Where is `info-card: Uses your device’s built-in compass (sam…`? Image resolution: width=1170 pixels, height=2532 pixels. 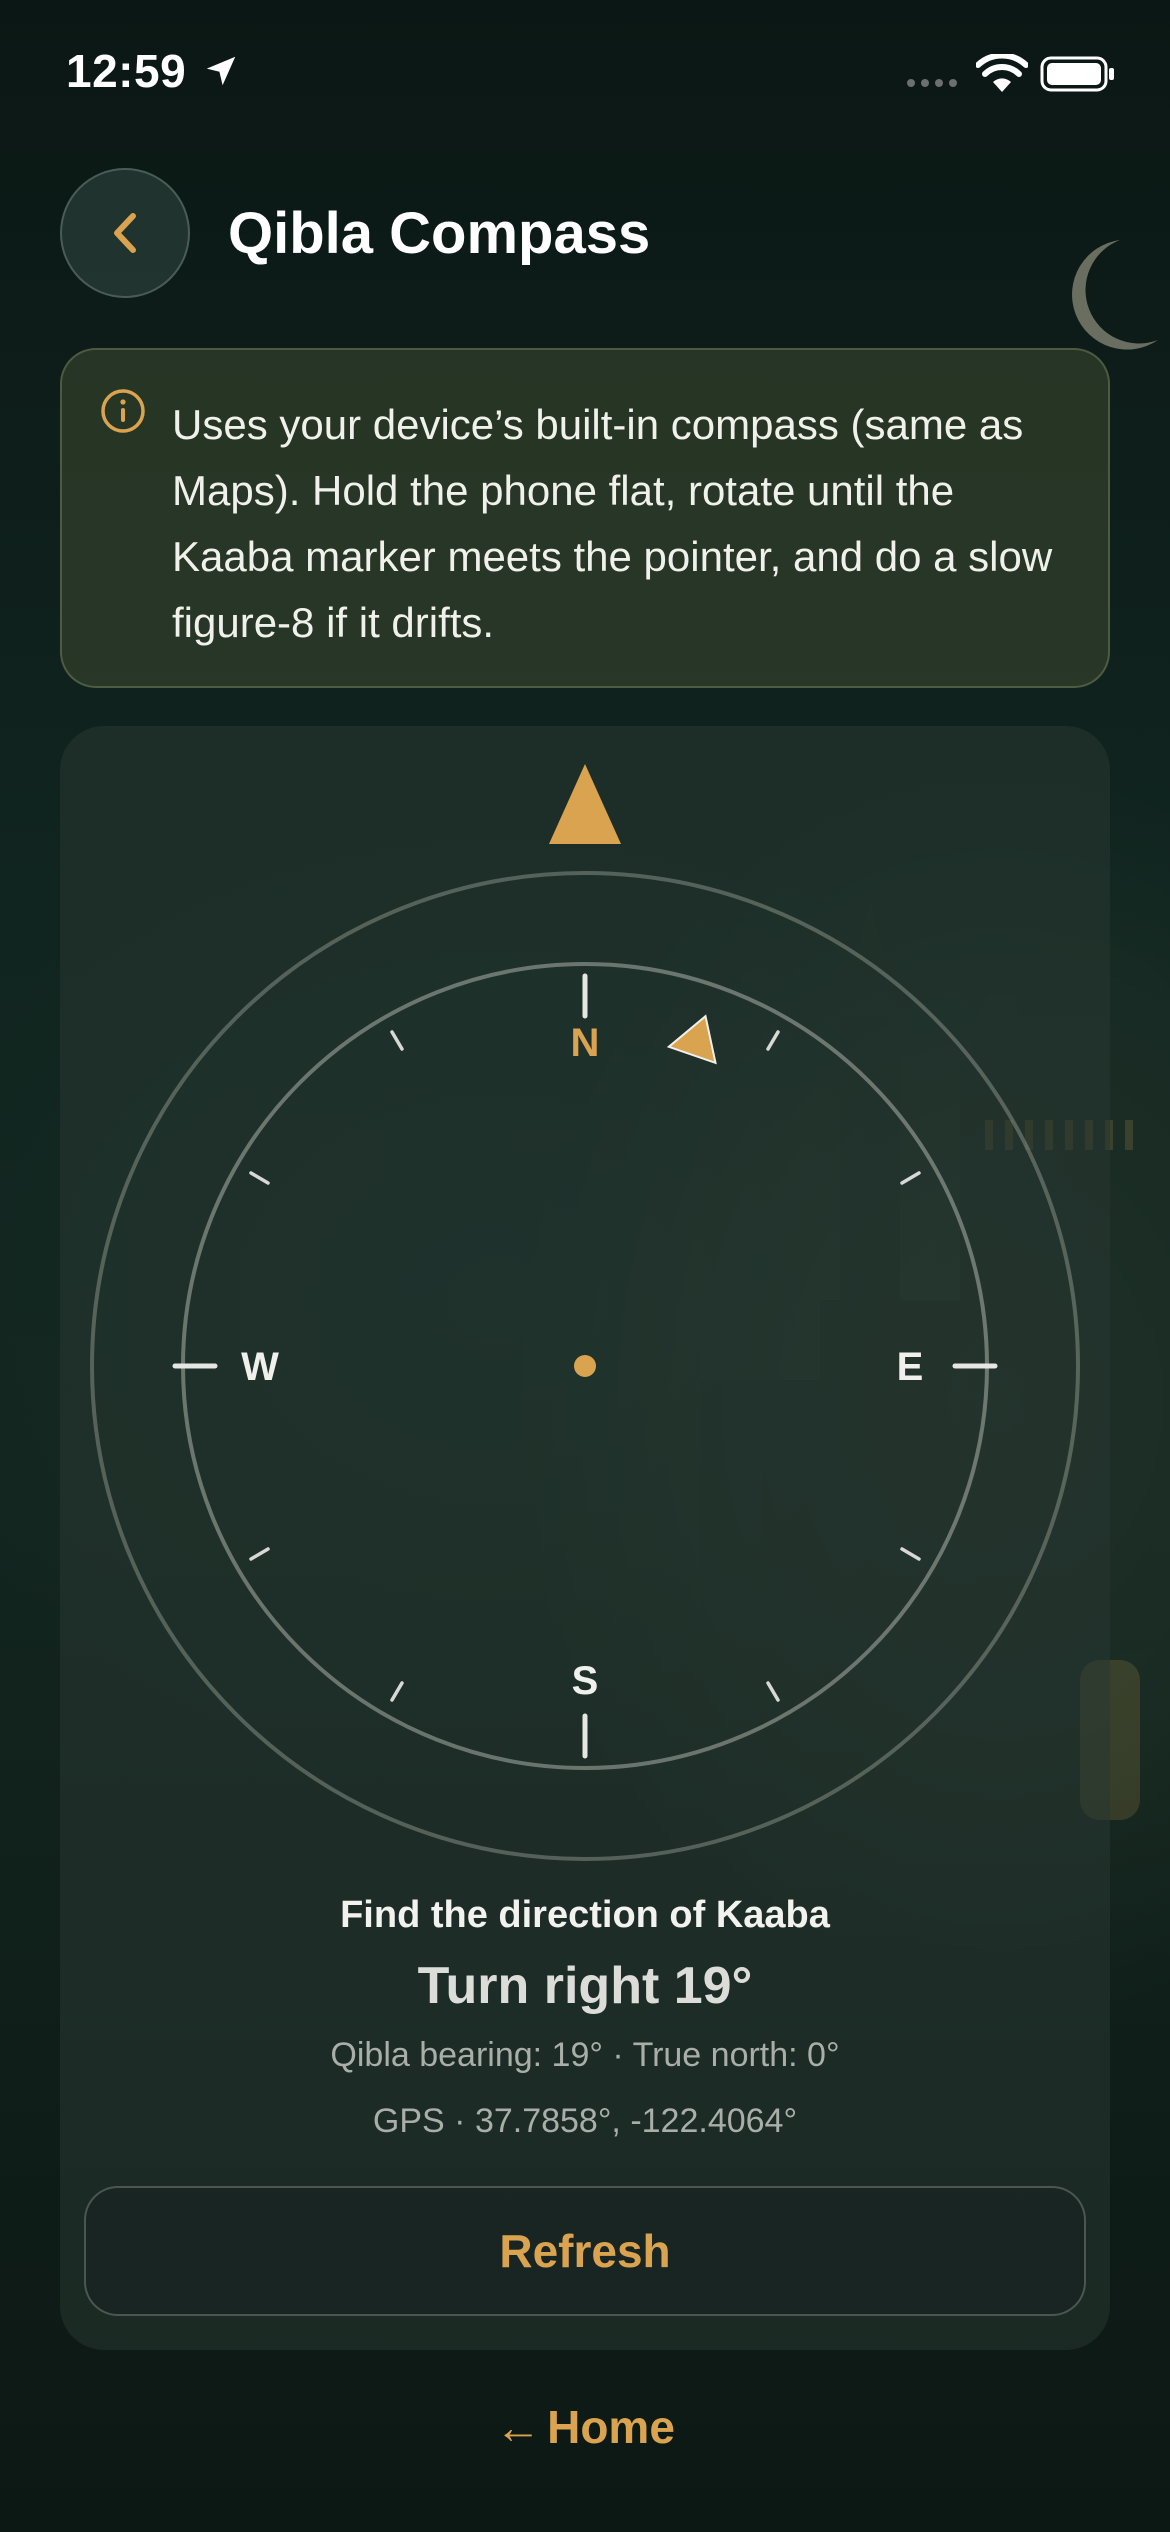
info-card: Uses your device’s built-in compass (sam… is located at coordinates (585, 518).